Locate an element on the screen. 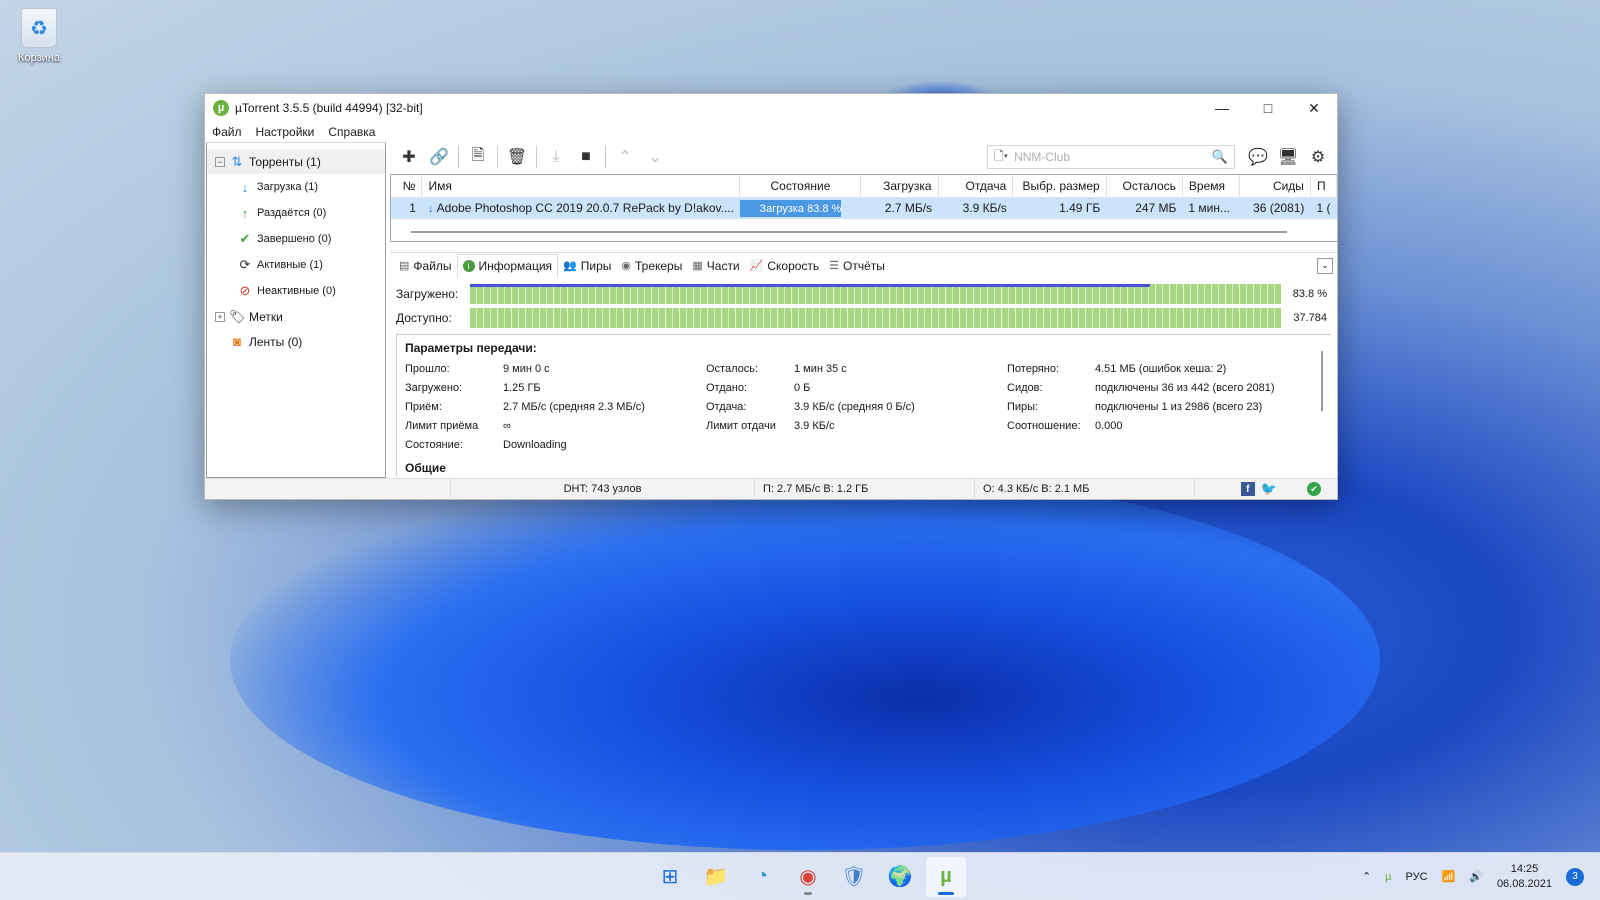 Image resolution: width=1600 pixels, height=900 pixels. col-time: Время is located at coordinates (1211, 186).